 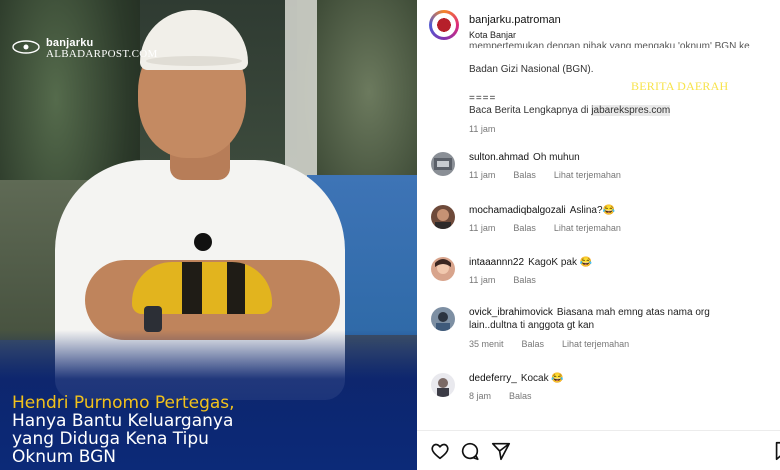 I want to click on smartwatch, so click(x=153, y=319).